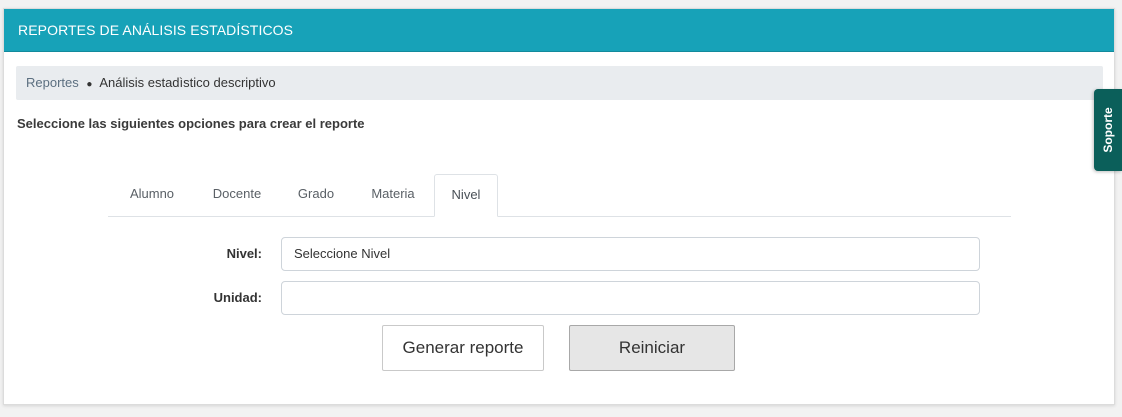 The image size is (1122, 417). Describe the element at coordinates (652, 348) in the screenshot. I see `reset-button: Reiniciar` at that location.